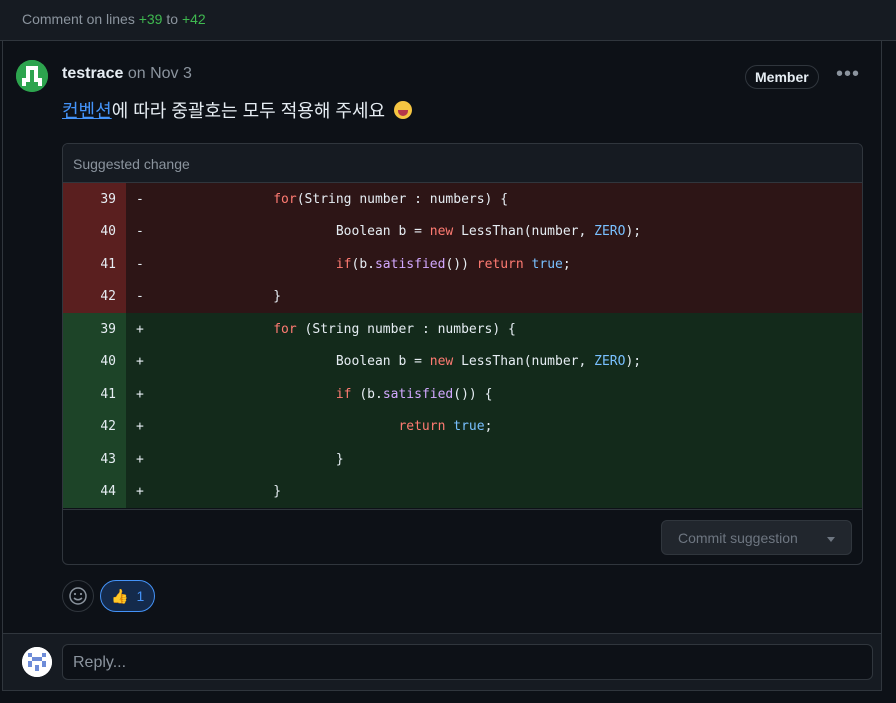 The image size is (896, 703). Describe the element at coordinates (462, 296) in the screenshot. I see `diff-line-removed: 42 - }` at that location.